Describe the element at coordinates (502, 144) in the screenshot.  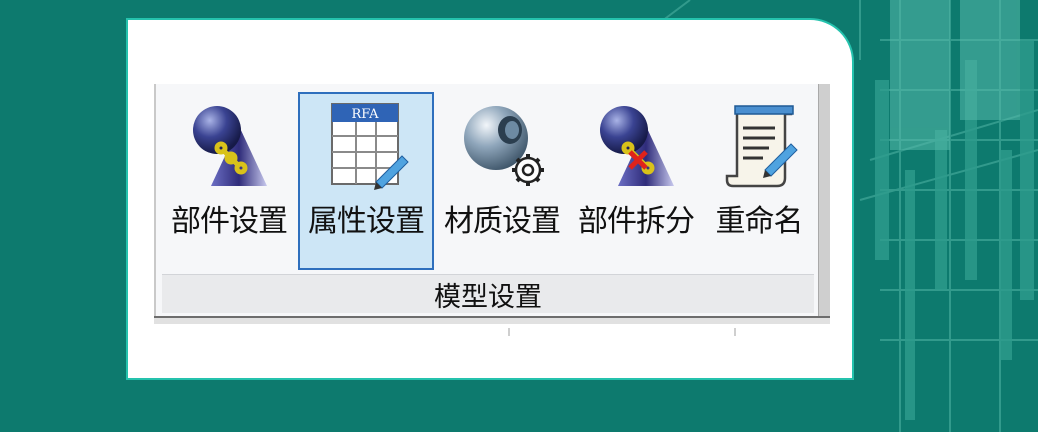
I see `material-sphere-gear-icon` at that location.